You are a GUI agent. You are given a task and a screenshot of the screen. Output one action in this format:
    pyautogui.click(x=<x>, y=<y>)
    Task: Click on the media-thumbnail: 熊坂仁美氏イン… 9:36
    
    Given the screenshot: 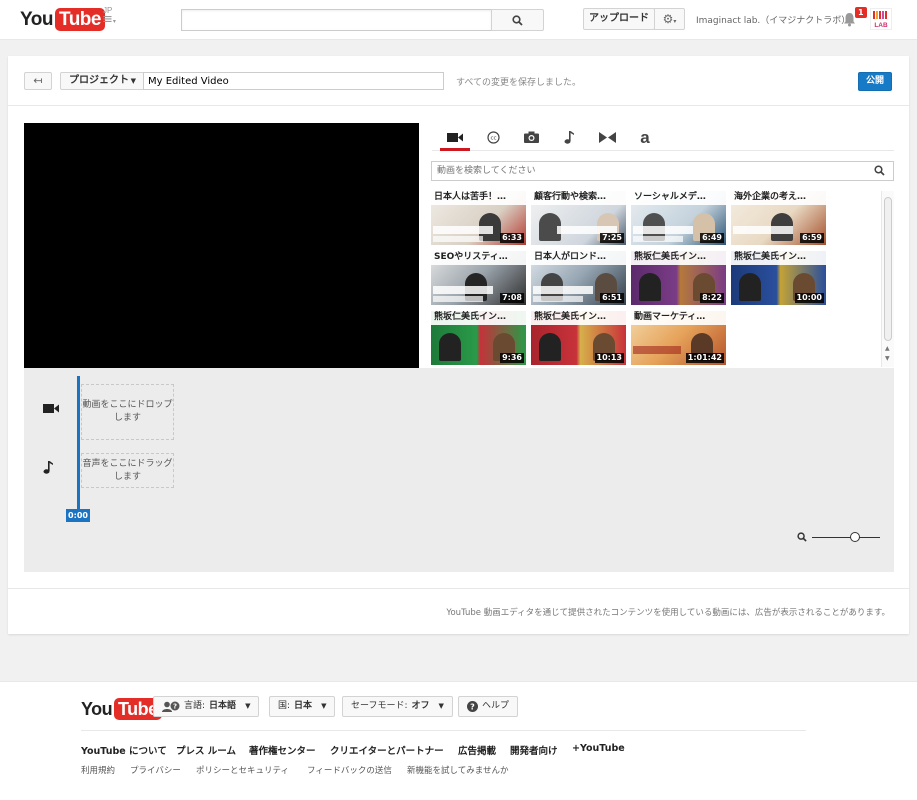 What is the action you would take?
    pyautogui.click(x=478, y=338)
    